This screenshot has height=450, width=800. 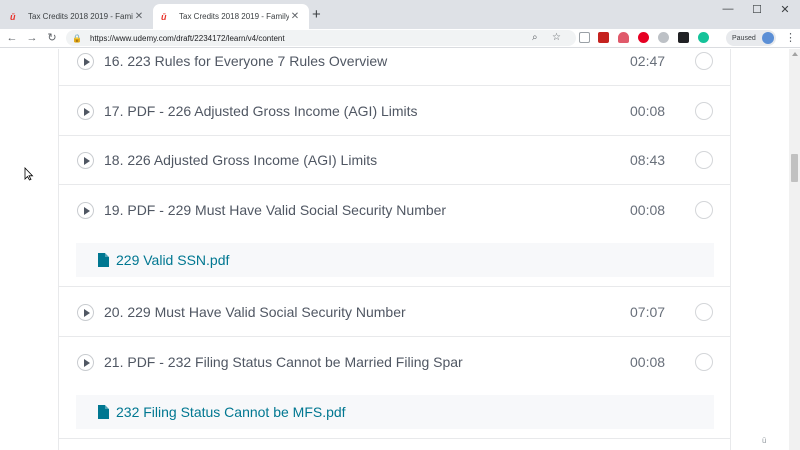 I want to click on maximize-button: ☐, so click(x=757, y=9).